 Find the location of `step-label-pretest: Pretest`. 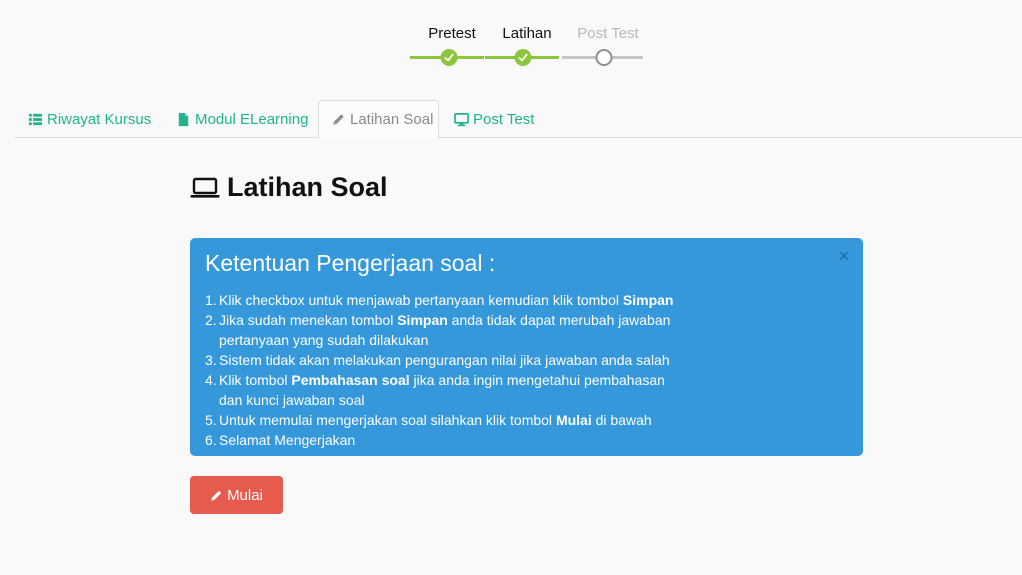

step-label-pretest: Pretest is located at coordinates (452, 33).